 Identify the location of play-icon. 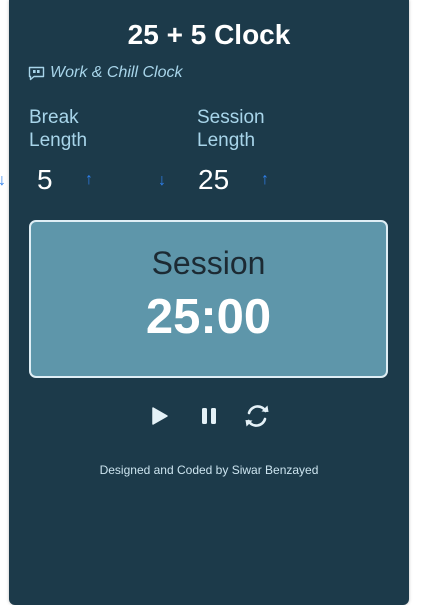
(160, 418).